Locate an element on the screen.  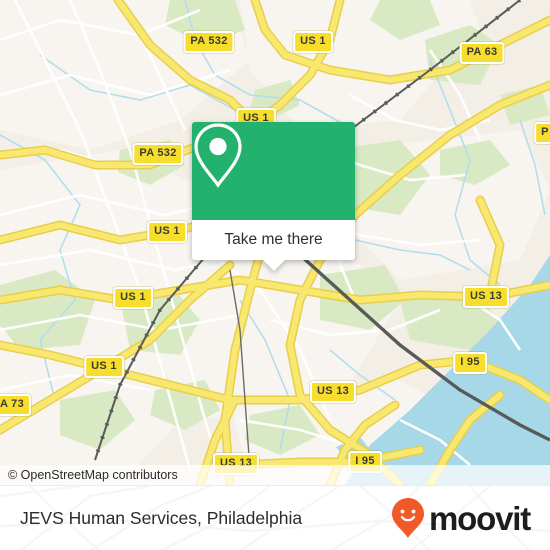
popup-header is located at coordinates (273, 171).